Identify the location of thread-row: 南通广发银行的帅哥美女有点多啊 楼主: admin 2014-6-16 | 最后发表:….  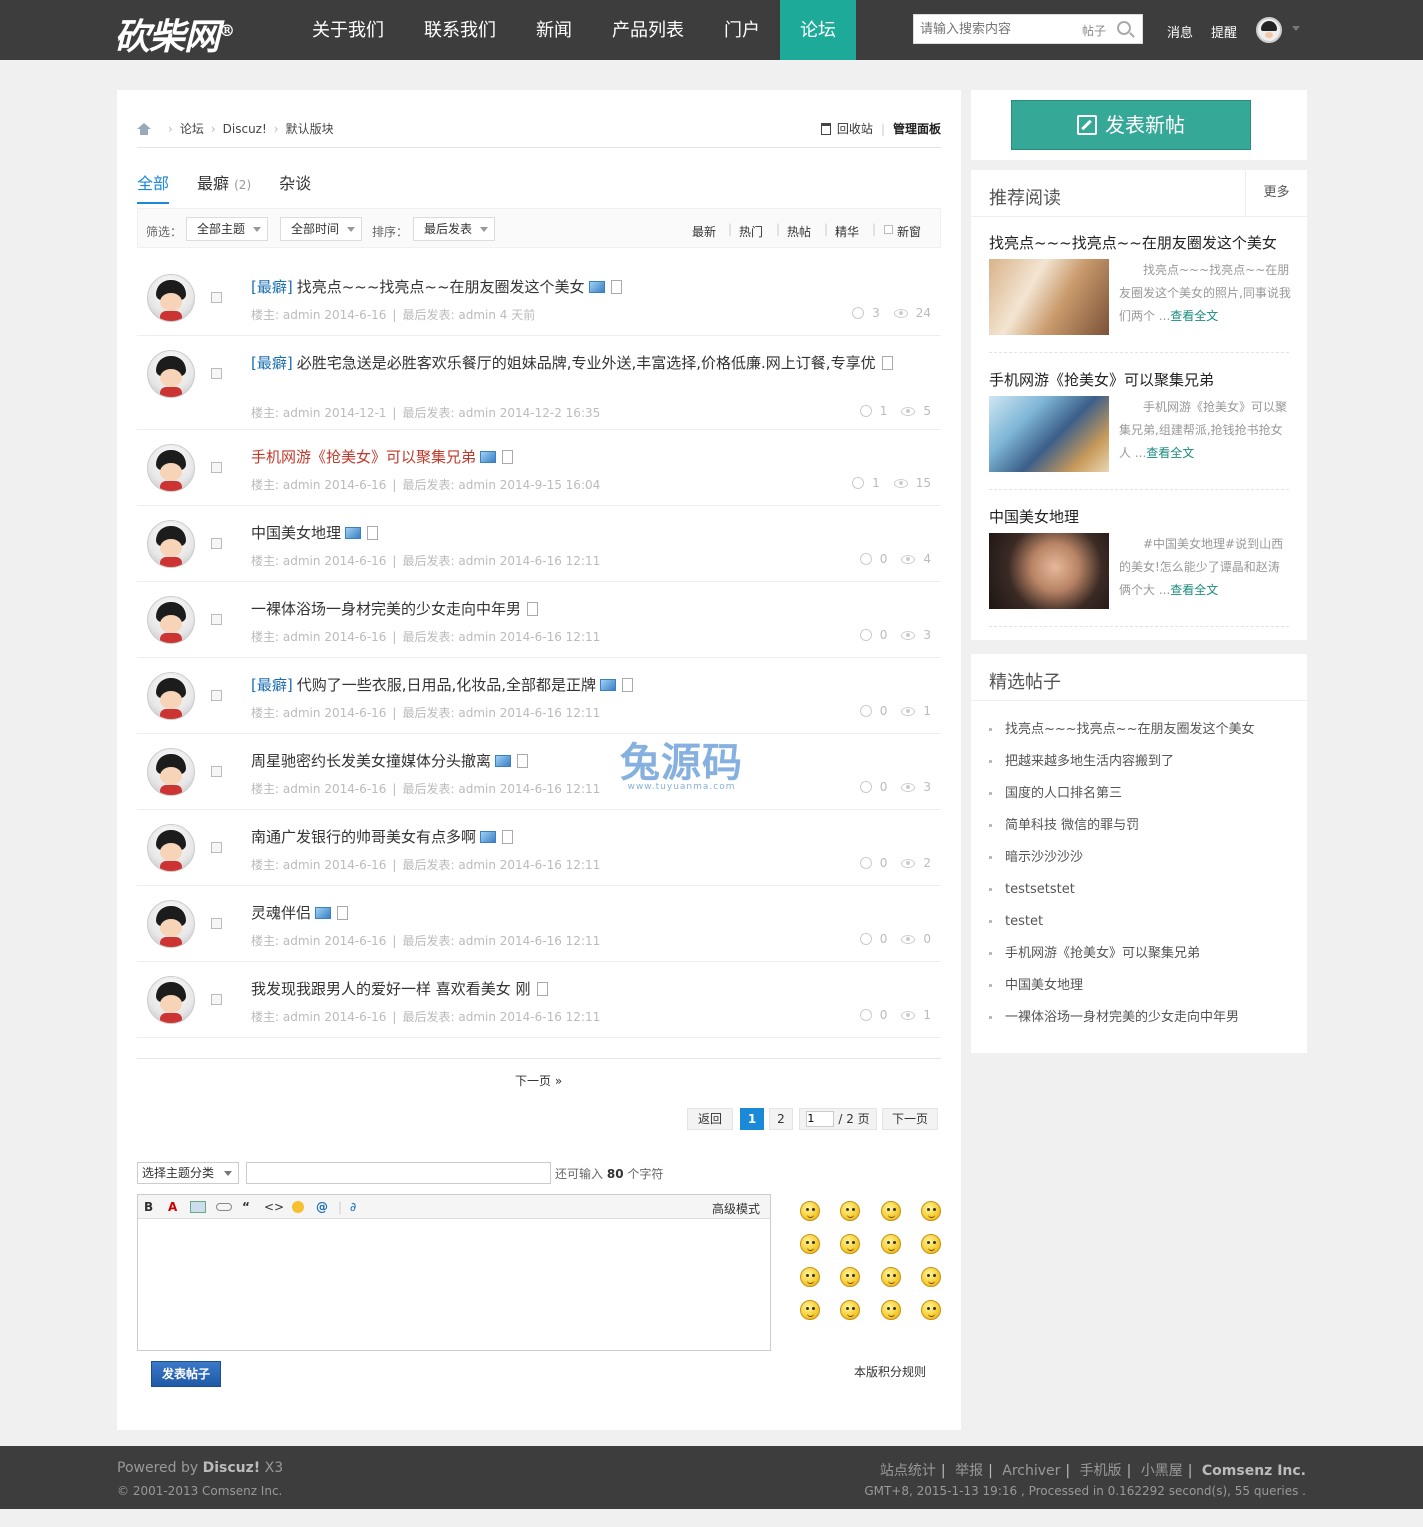
(539, 848).